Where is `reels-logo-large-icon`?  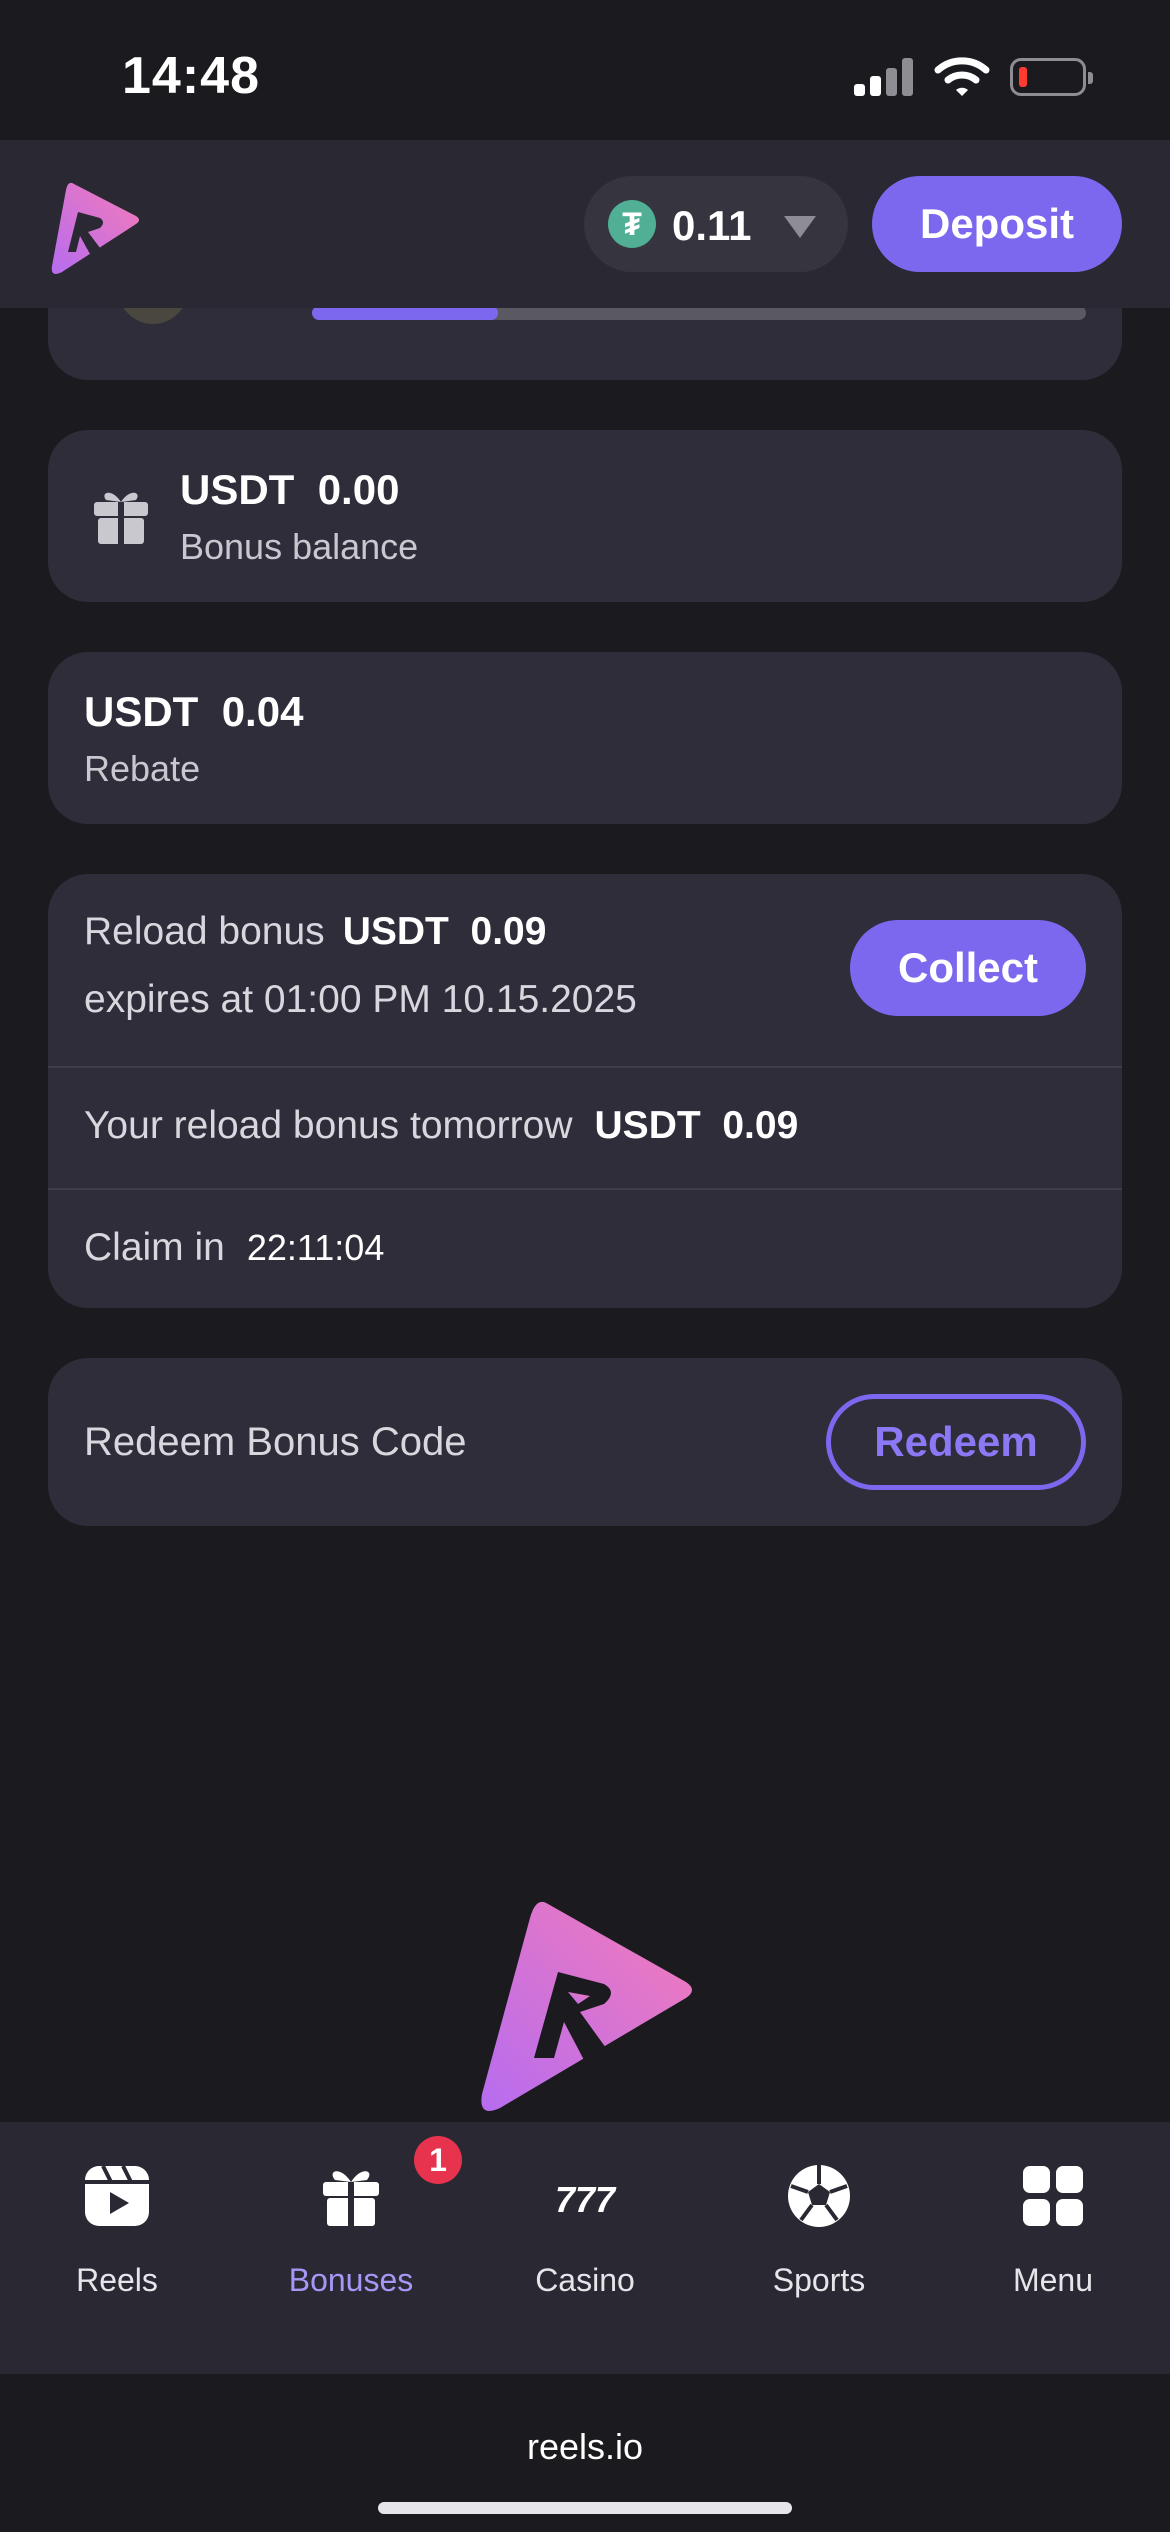
reels-logo-large-icon is located at coordinates (586, 2006).